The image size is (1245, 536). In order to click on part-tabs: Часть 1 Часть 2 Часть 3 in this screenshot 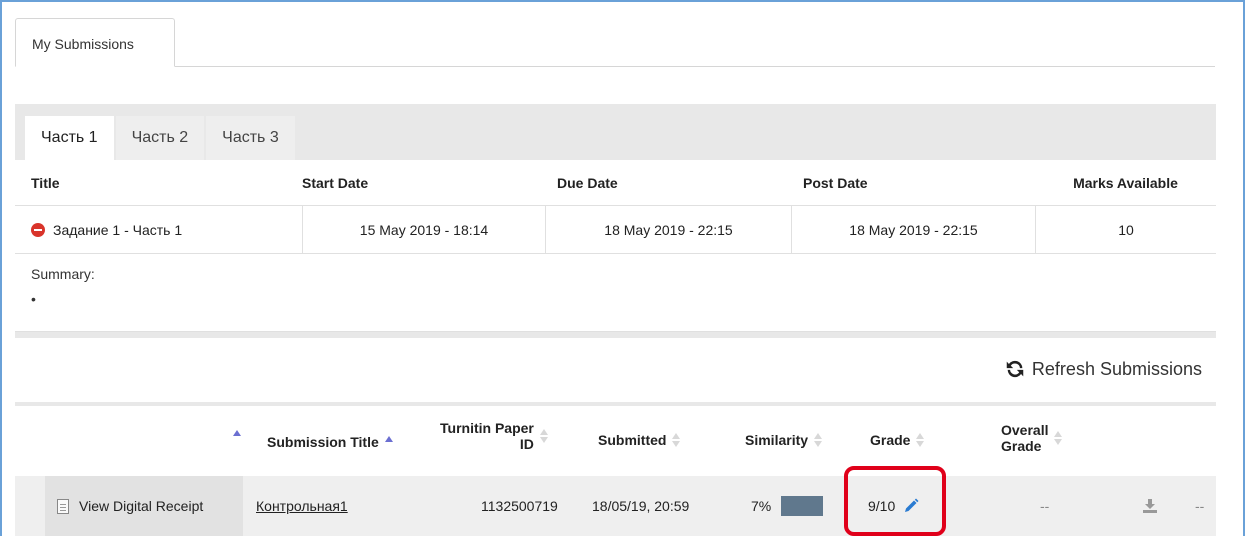, I will do `click(161, 138)`.